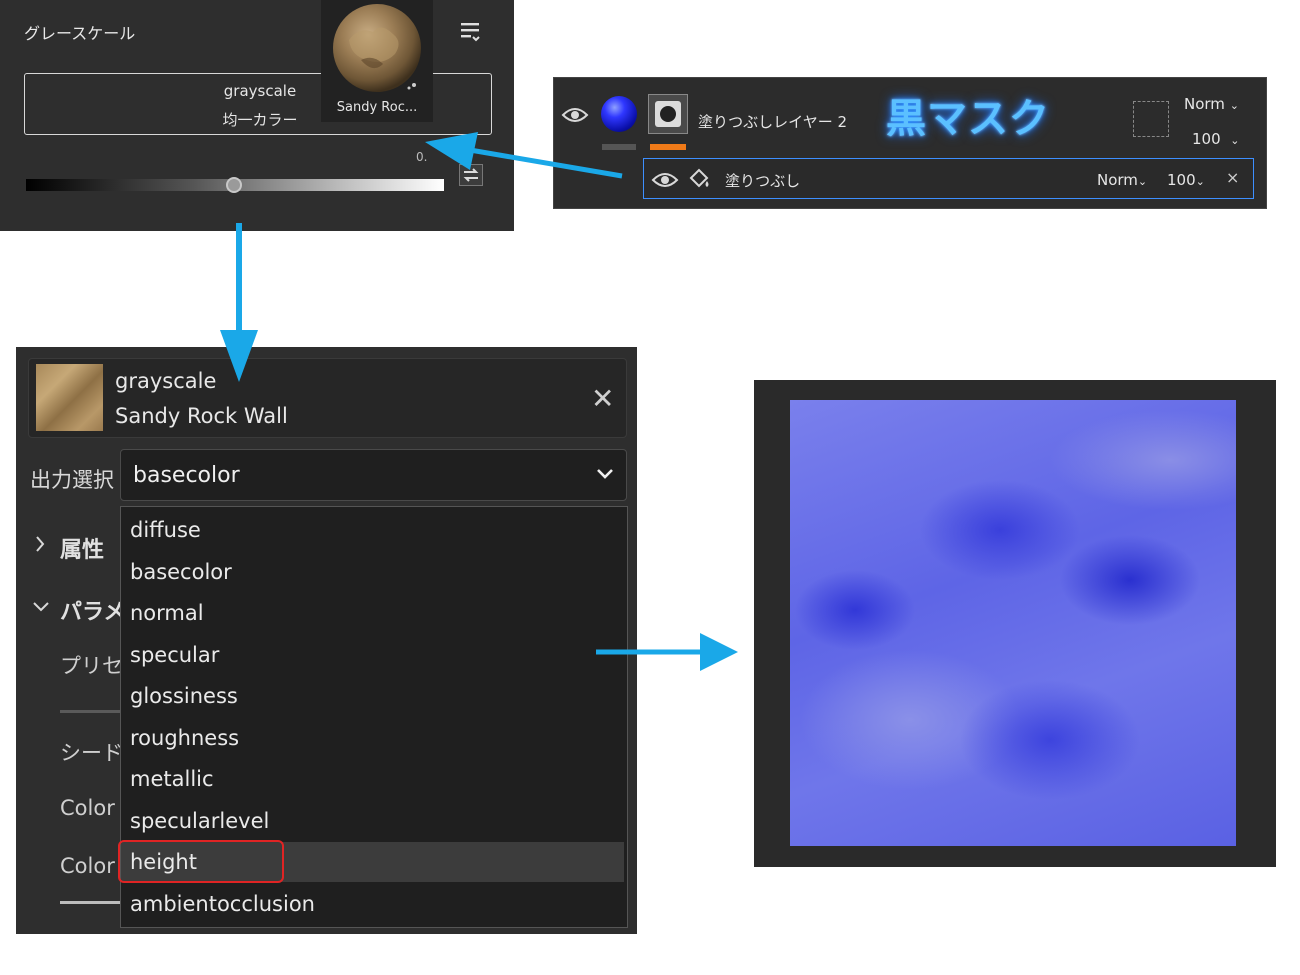 The image size is (1300, 975). What do you see at coordinates (172, 779) in the screenshot?
I see `option-metallic: metallic` at bounding box center [172, 779].